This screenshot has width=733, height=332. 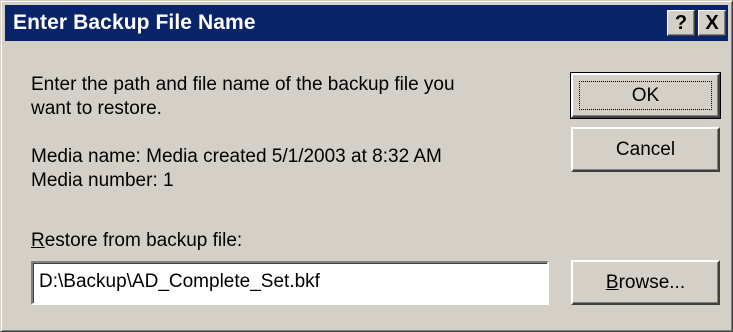 What do you see at coordinates (143, 240) in the screenshot?
I see `restore-label-text: estore from backup file:` at bounding box center [143, 240].